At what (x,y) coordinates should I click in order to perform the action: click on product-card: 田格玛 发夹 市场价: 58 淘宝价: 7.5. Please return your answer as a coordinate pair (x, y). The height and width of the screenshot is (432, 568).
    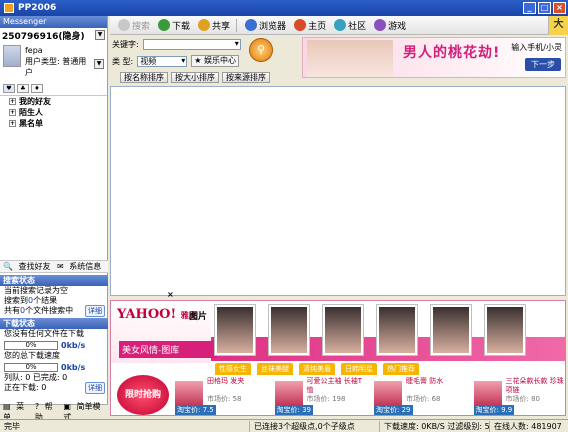
    Looking at the image, I should click on (221, 395).